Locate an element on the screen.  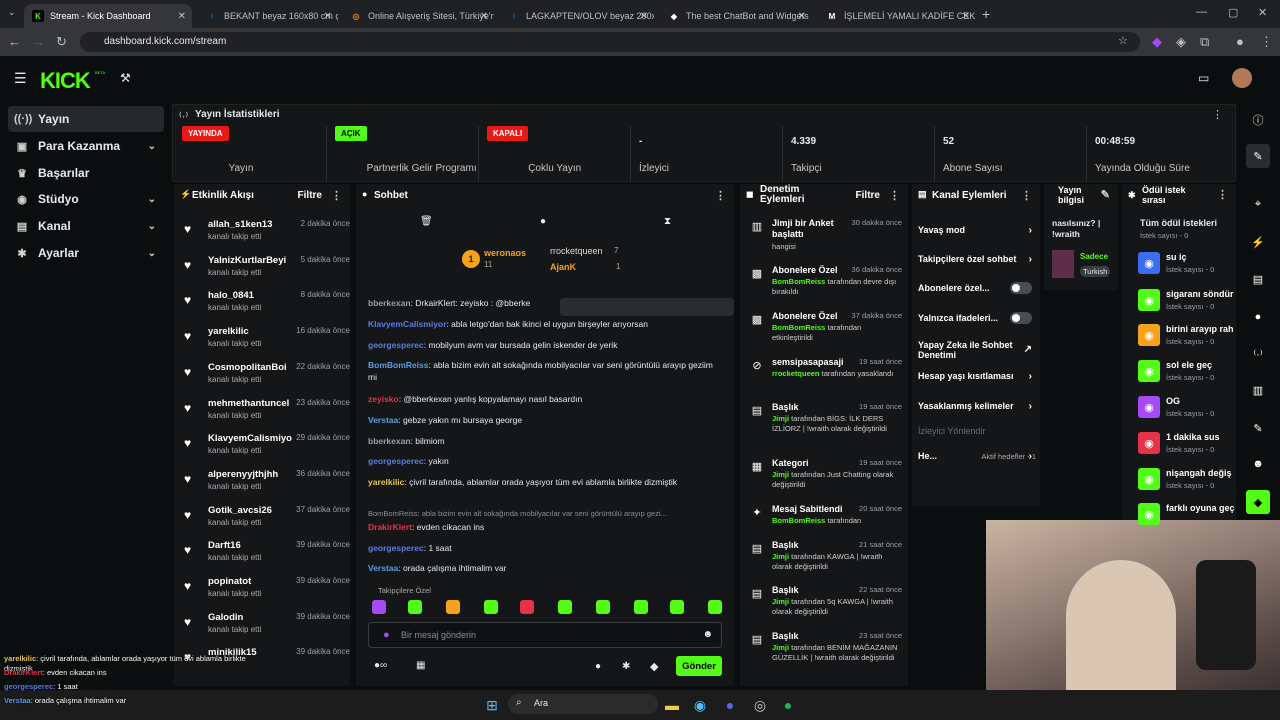
layout-icon: ▥ is located at coordinates (1258, 390).